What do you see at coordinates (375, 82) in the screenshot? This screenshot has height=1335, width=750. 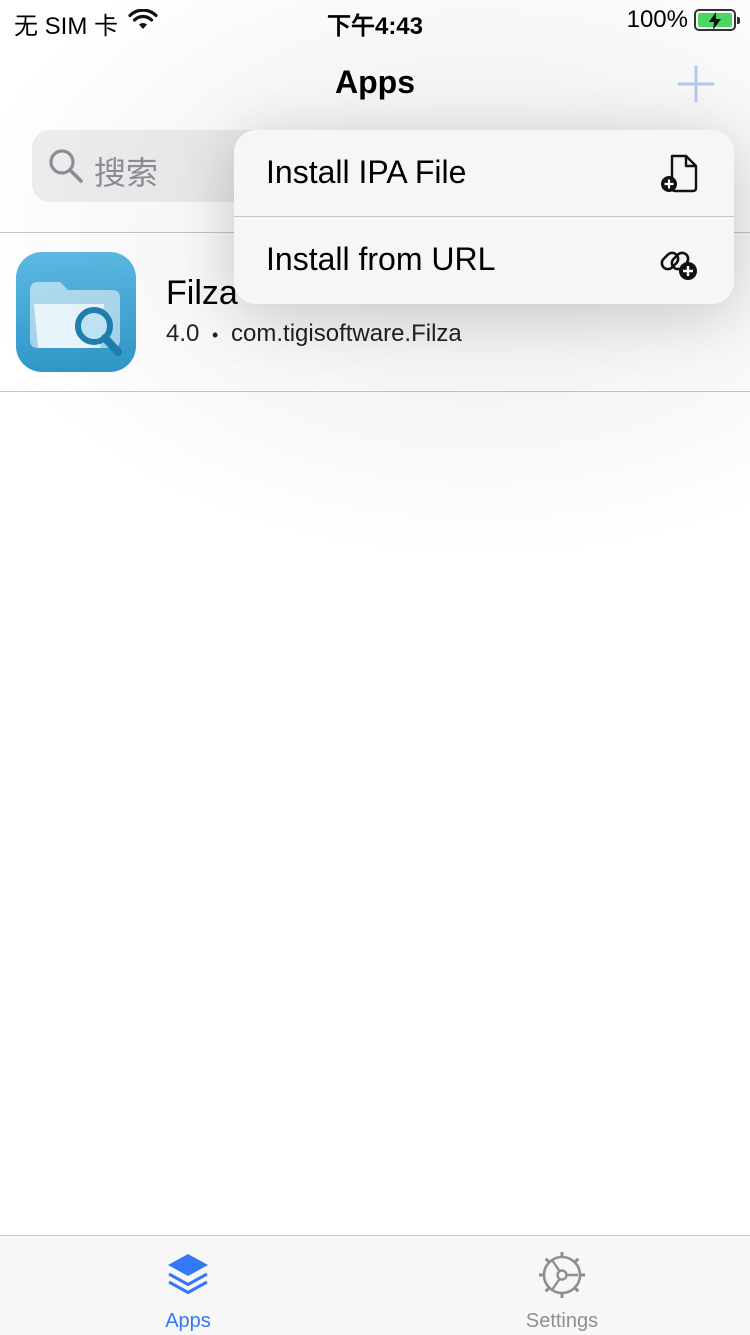 I see `page-title: Apps` at bounding box center [375, 82].